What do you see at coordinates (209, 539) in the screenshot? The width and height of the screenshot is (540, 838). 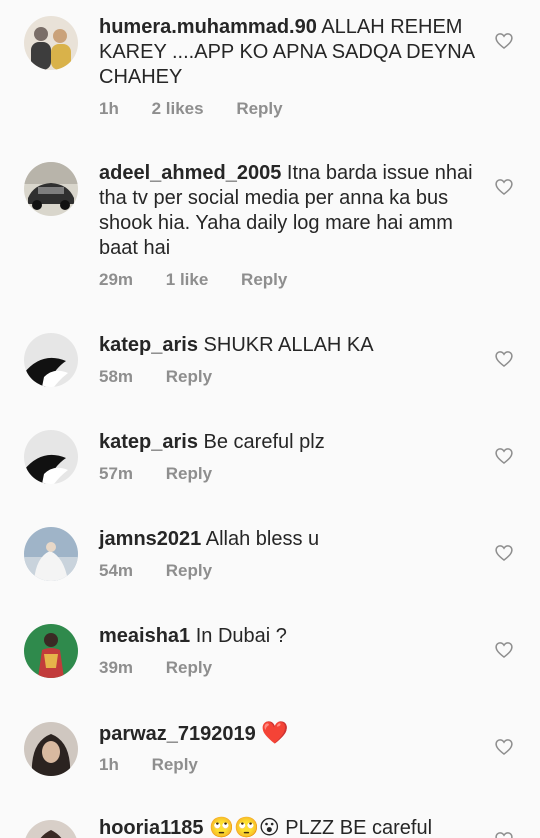 I see `comment-text: jamns2021 Allah bless u` at bounding box center [209, 539].